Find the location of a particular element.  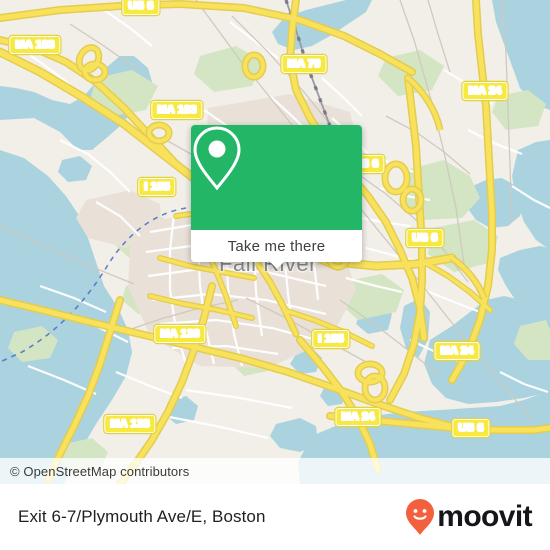

moovit-logo: moovit is located at coordinates (469, 517).